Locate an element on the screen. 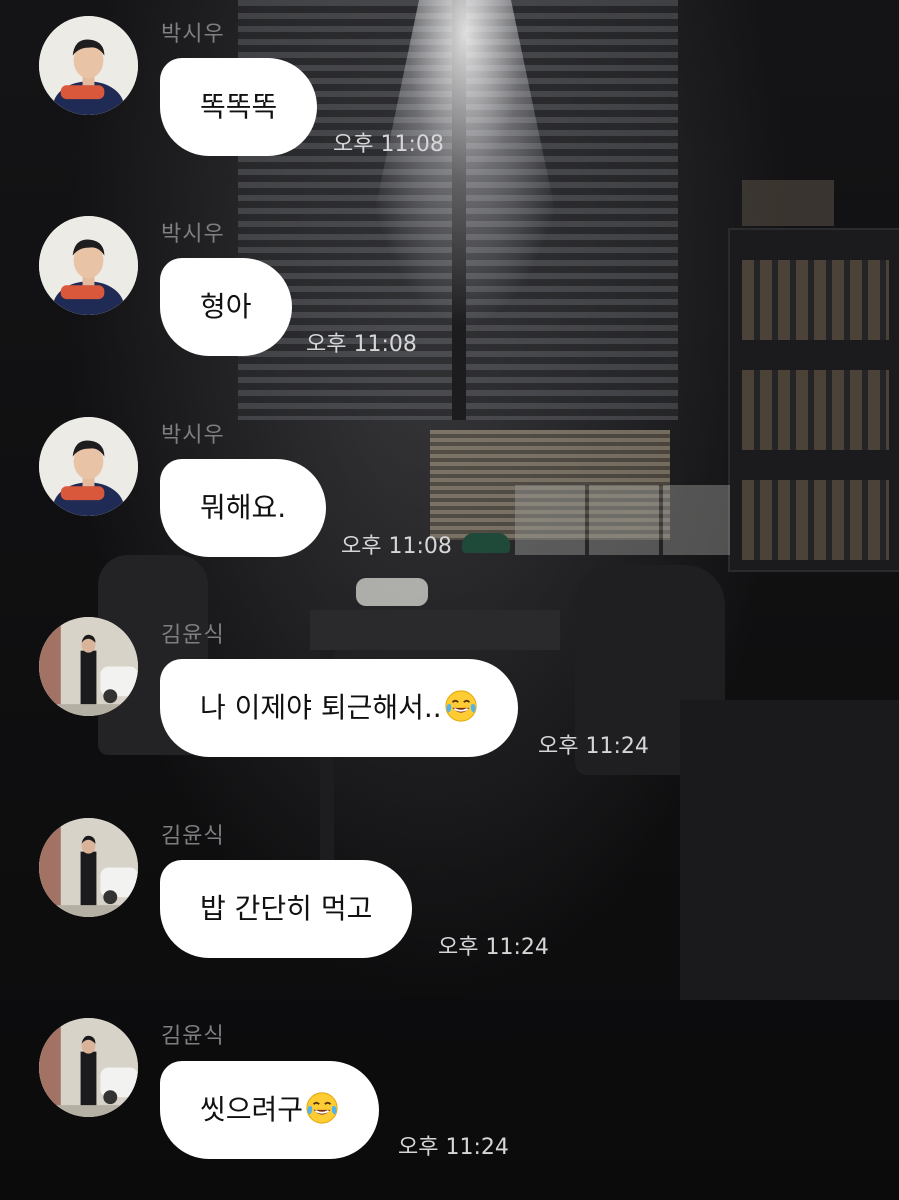 The image size is (899, 1200). message-bubble: 뭐해요. is located at coordinates (243, 508).